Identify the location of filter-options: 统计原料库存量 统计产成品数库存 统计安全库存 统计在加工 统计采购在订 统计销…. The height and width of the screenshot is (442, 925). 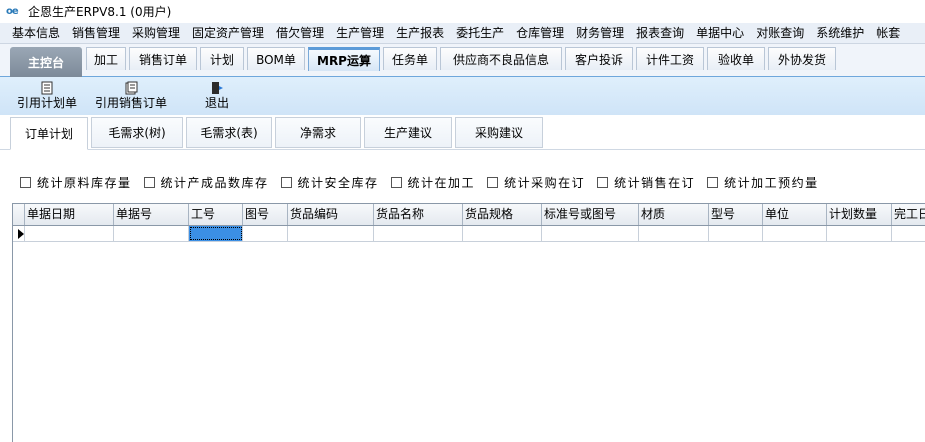
(462, 182).